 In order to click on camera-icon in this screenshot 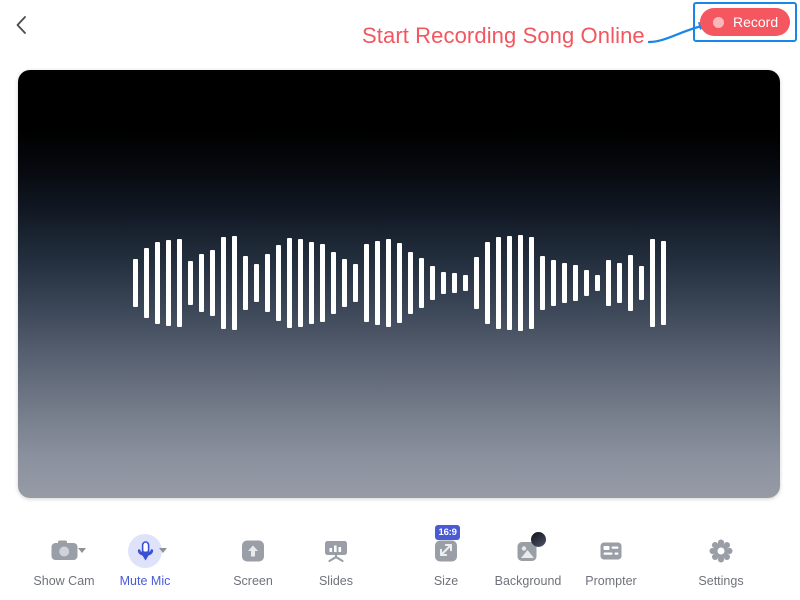, I will do `click(64, 550)`.